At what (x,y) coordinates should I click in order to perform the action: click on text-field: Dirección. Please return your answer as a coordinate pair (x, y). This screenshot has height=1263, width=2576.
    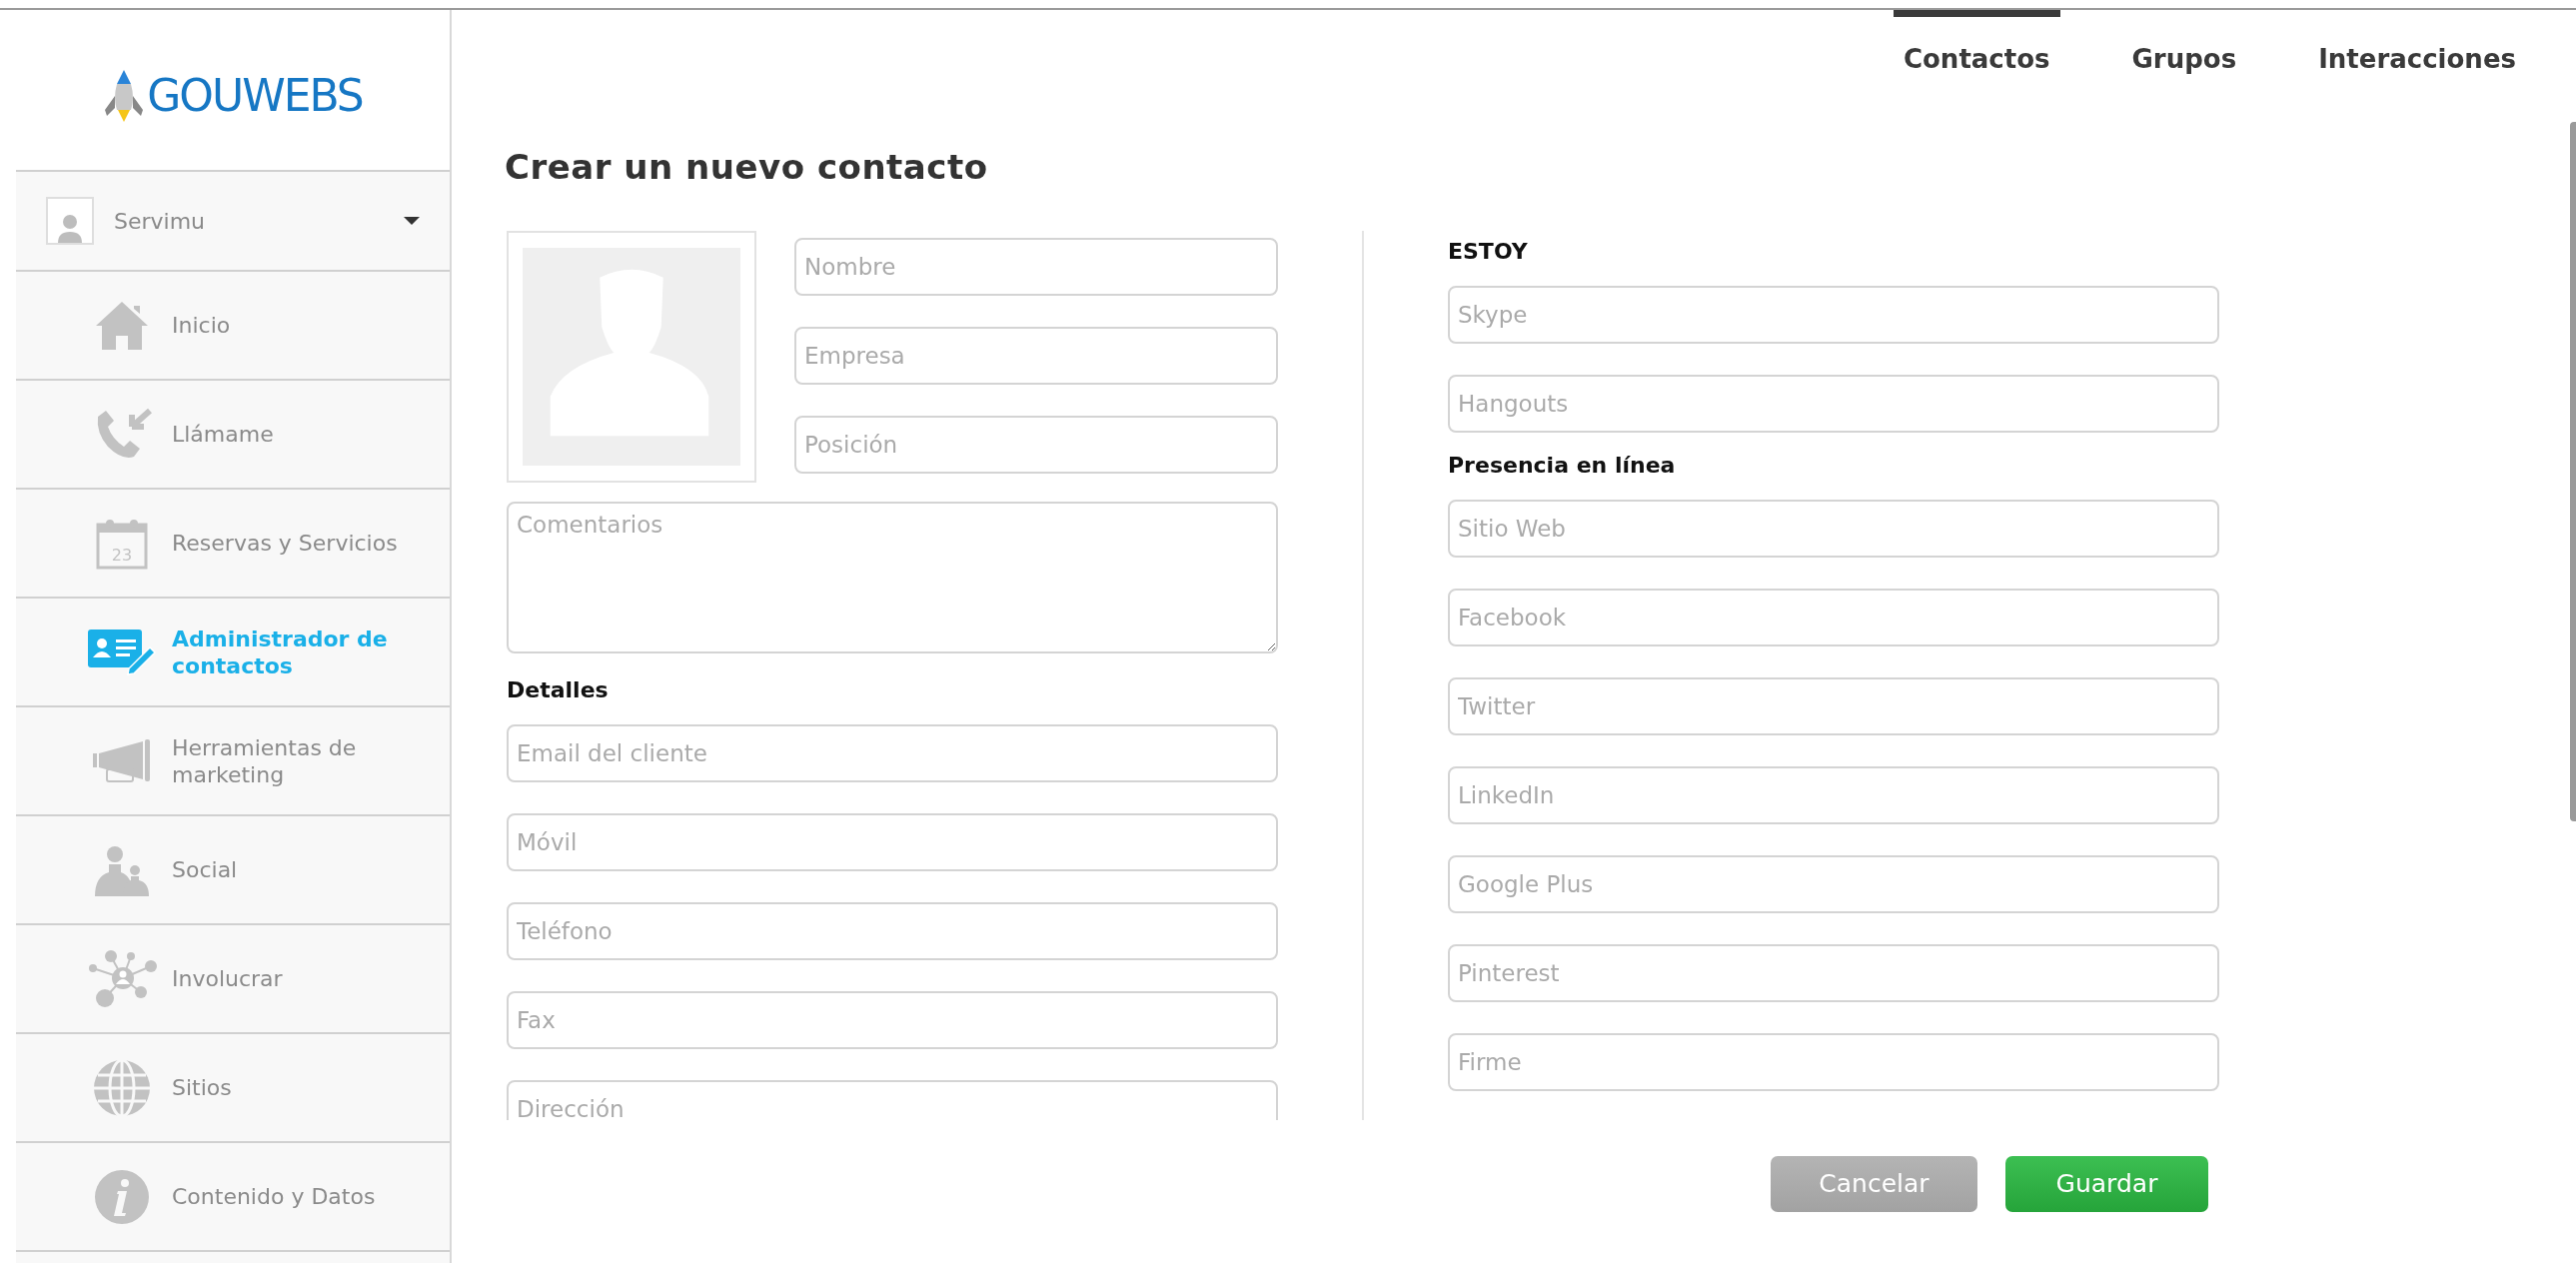
    Looking at the image, I should click on (892, 1100).